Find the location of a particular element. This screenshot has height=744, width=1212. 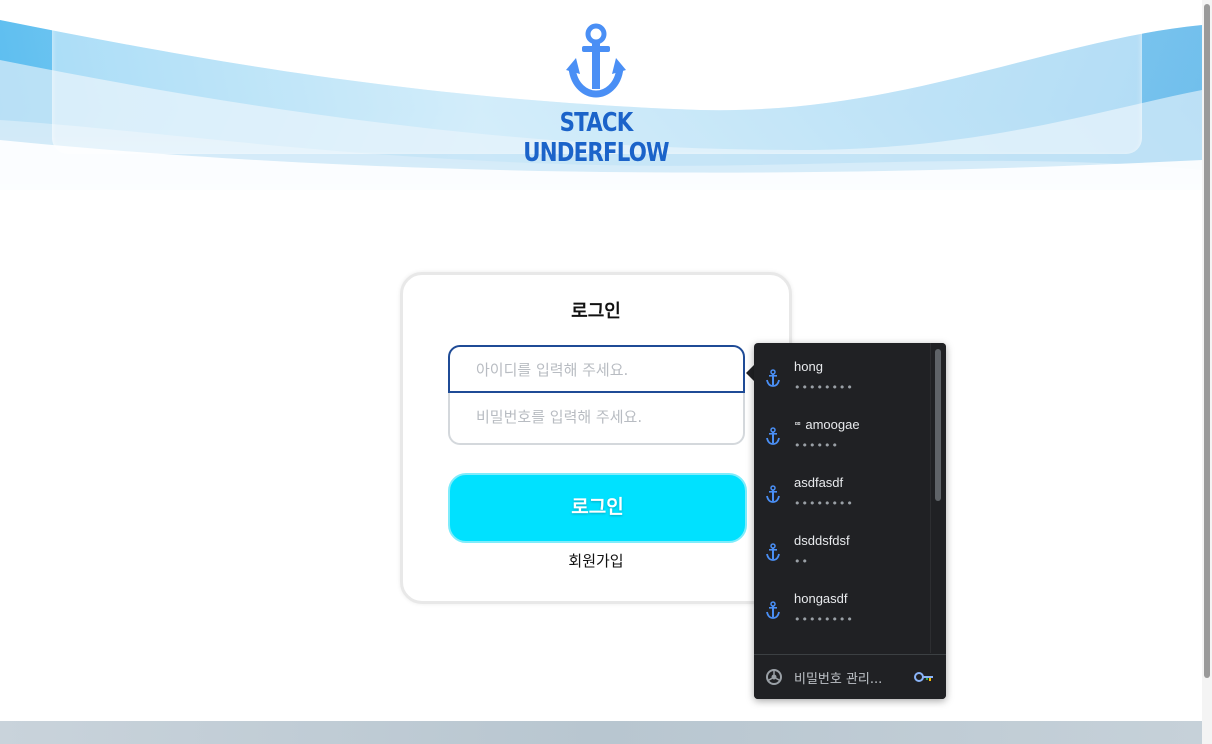

saved-login-item: hongasdf •••••••• is located at coordinates (842, 606).